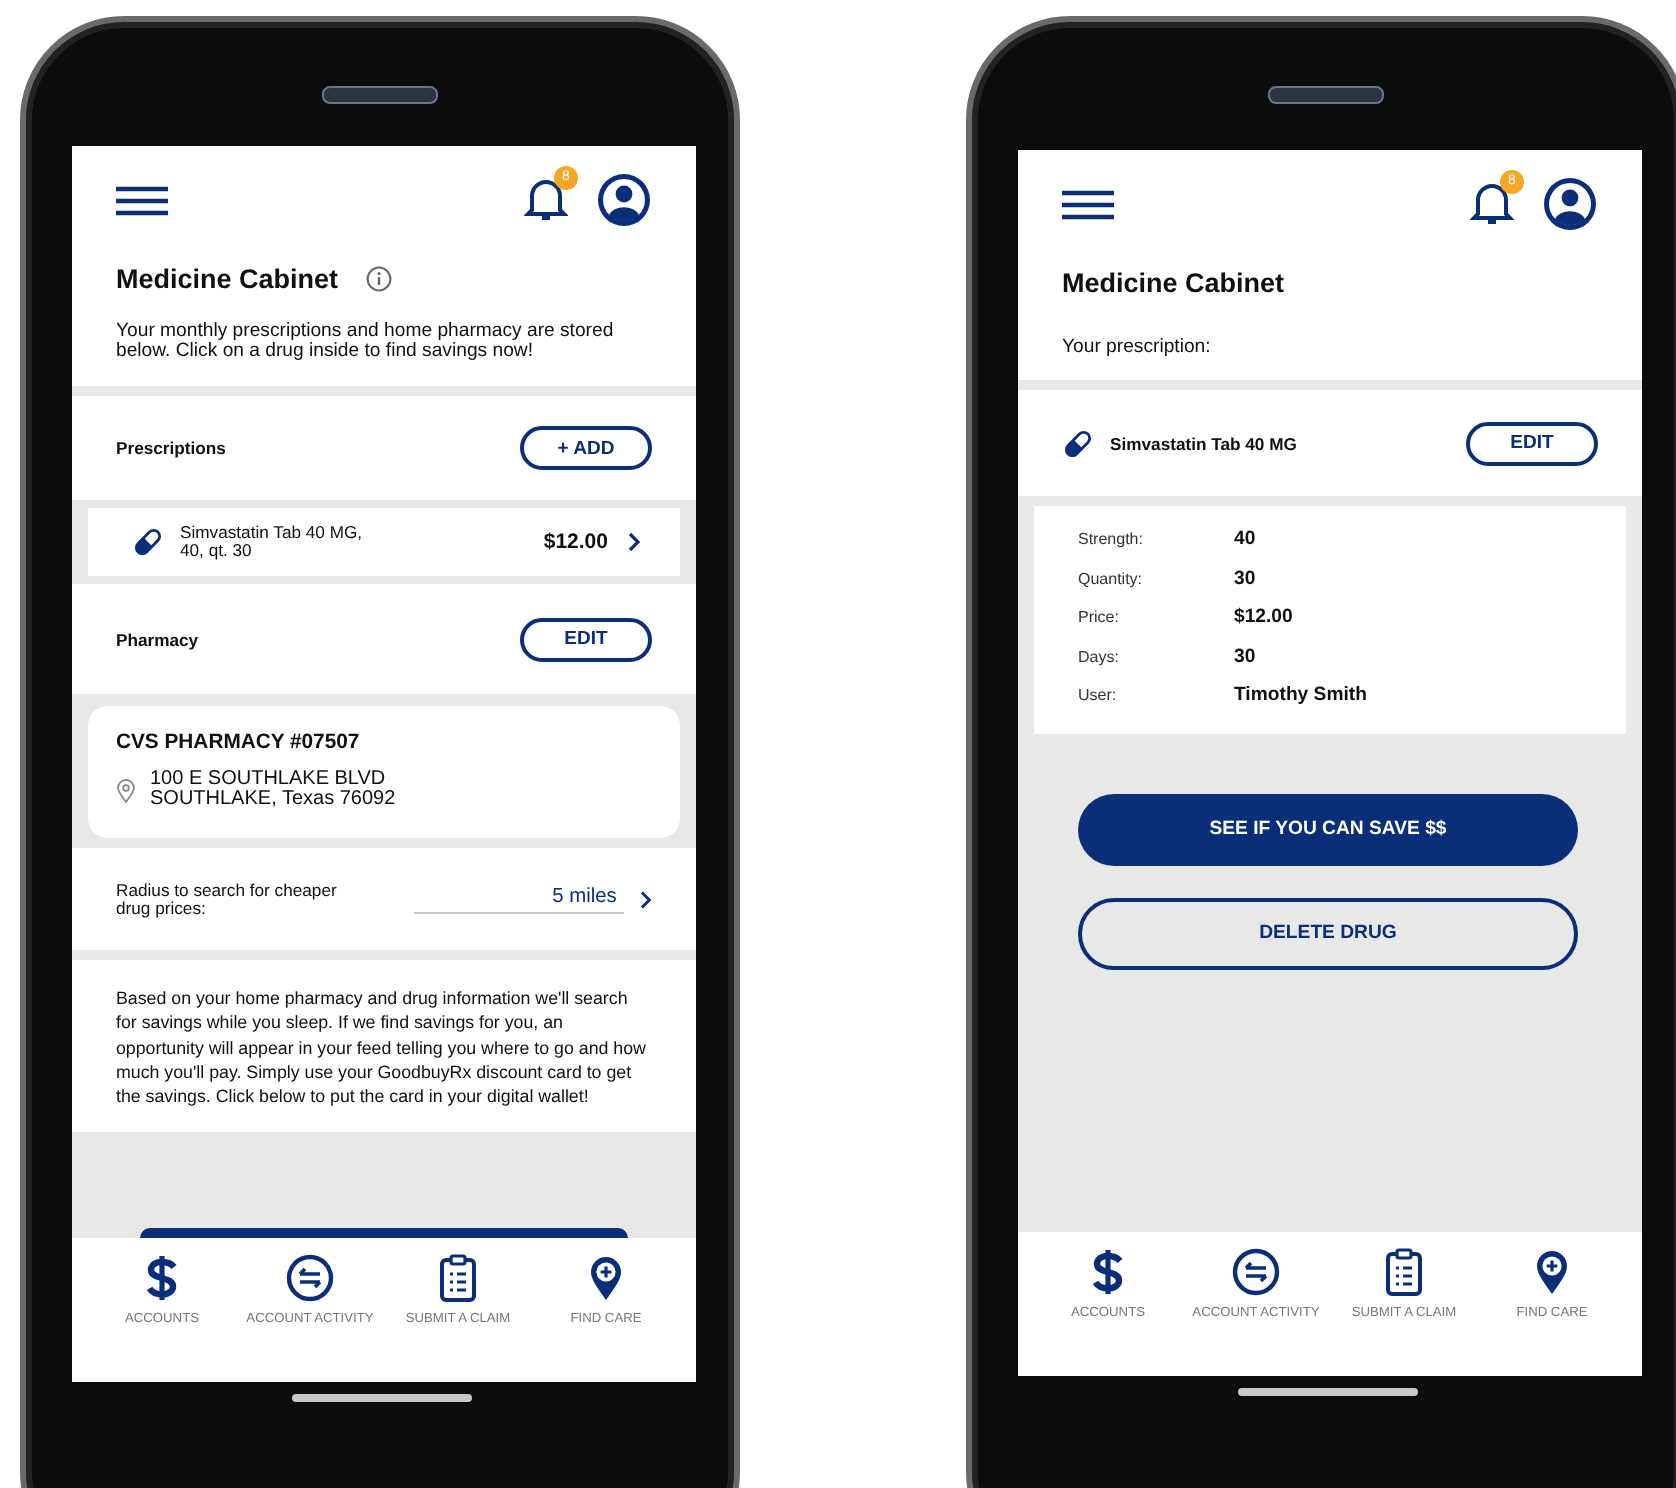 This screenshot has width=1676, height=1488. I want to click on delete-button: DELETE DRUG, so click(1328, 933).